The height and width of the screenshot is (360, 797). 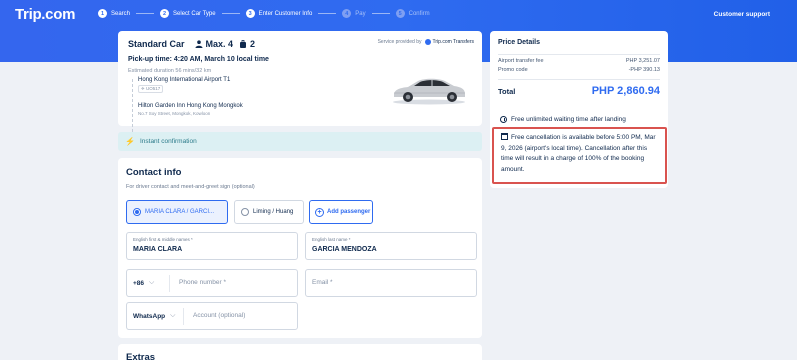 What do you see at coordinates (742, 14) in the screenshot?
I see `customer-support-link: Customer support` at bounding box center [742, 14].